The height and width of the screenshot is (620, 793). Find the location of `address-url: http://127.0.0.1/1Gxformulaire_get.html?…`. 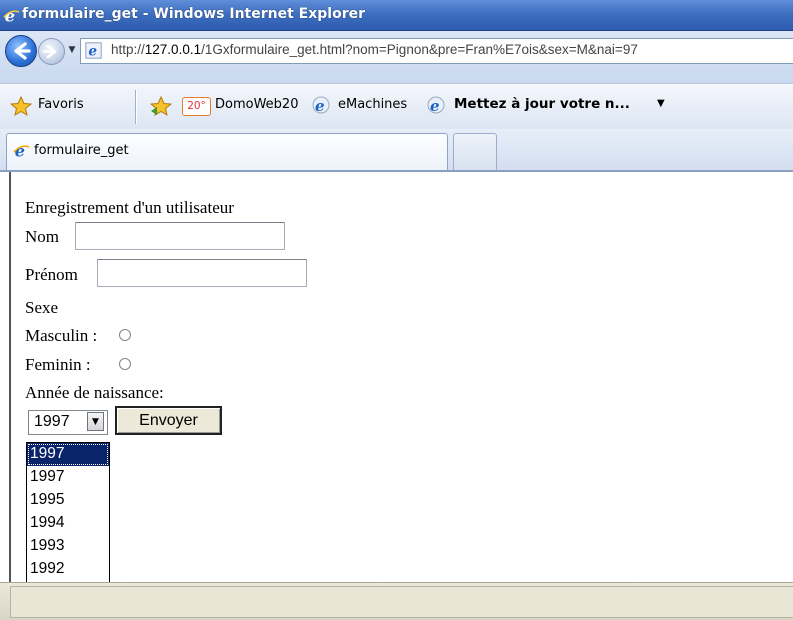

address-url: http://127.0.0.1/1Gxformulaire_get.html?… is located at coordinates (374, 49).